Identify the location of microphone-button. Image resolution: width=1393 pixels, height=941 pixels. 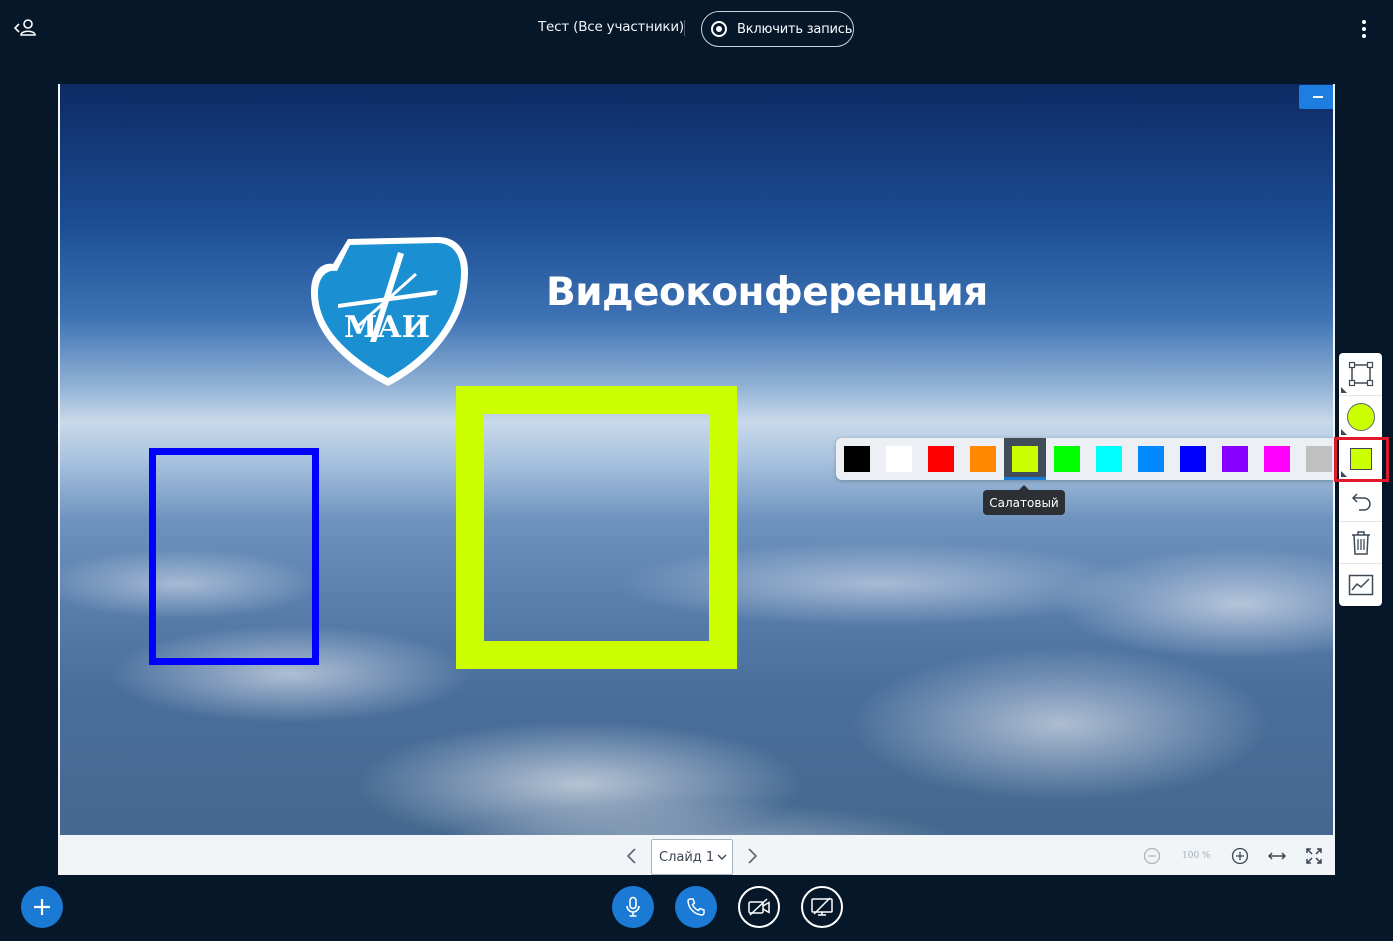
(633, 907).